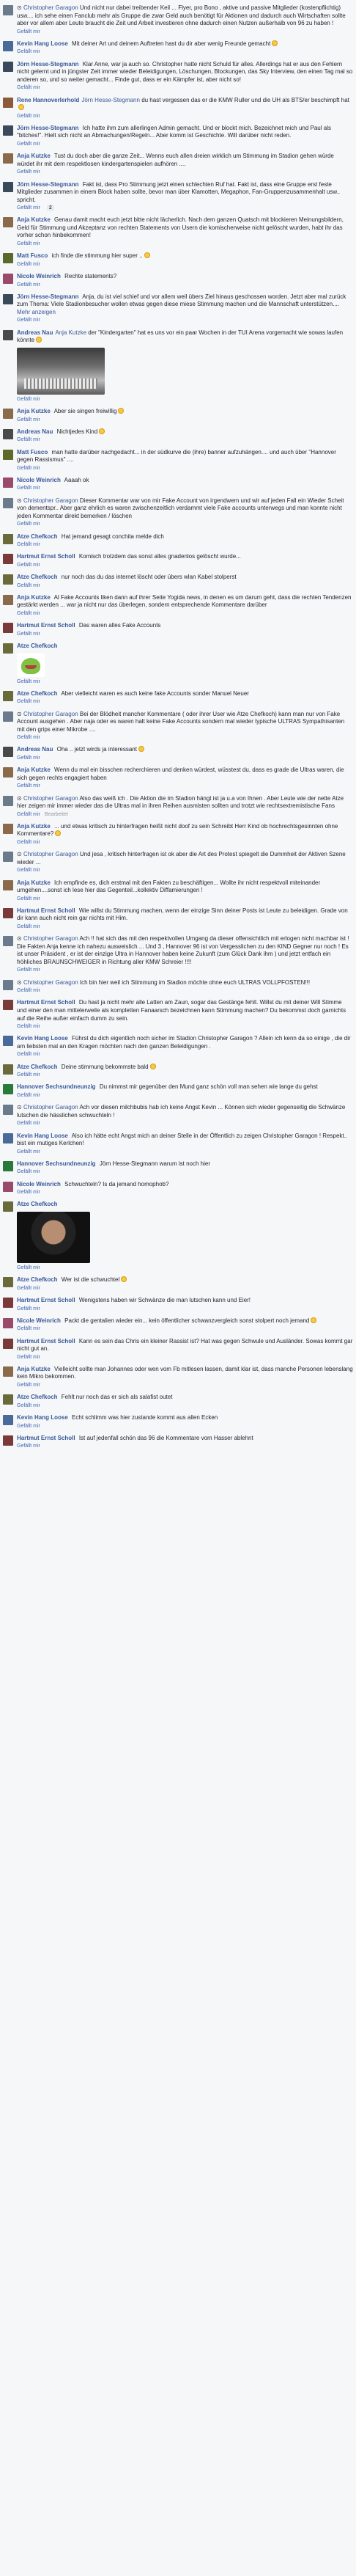 This screenshot has width=356, height=2576. Describe the element at coordinates (50, 208) in the screenshot. I see `like-count: 2` at that location.